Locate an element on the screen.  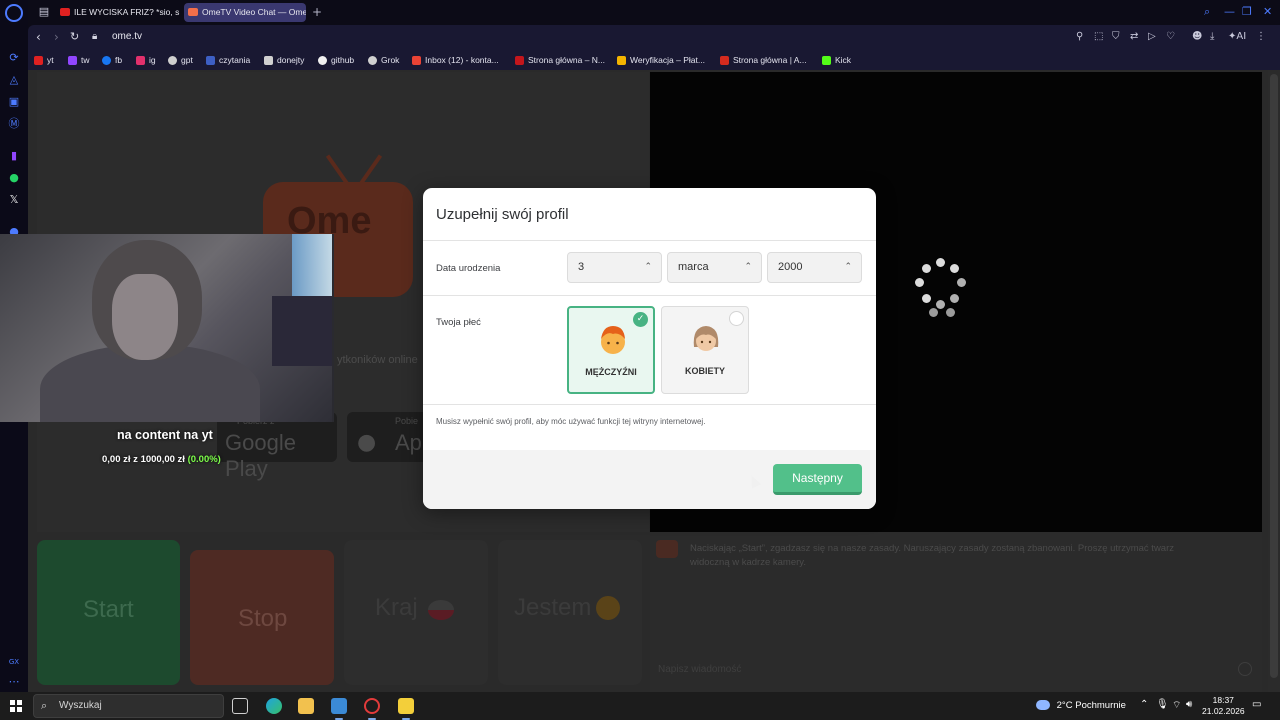
translate-icon: ⇄ is located at coordinates (1134, 37).